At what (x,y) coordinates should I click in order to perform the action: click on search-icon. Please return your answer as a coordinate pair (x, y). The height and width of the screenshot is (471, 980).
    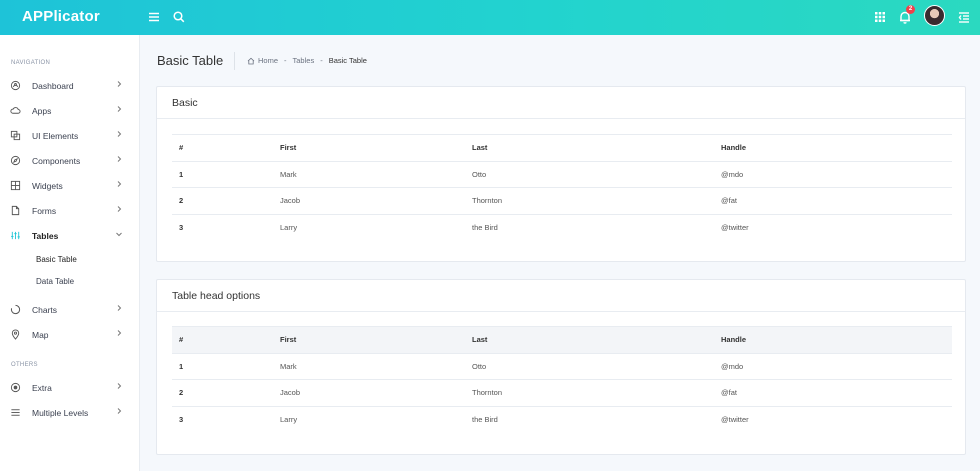
    Looking at the image, I should click on (179, 17).